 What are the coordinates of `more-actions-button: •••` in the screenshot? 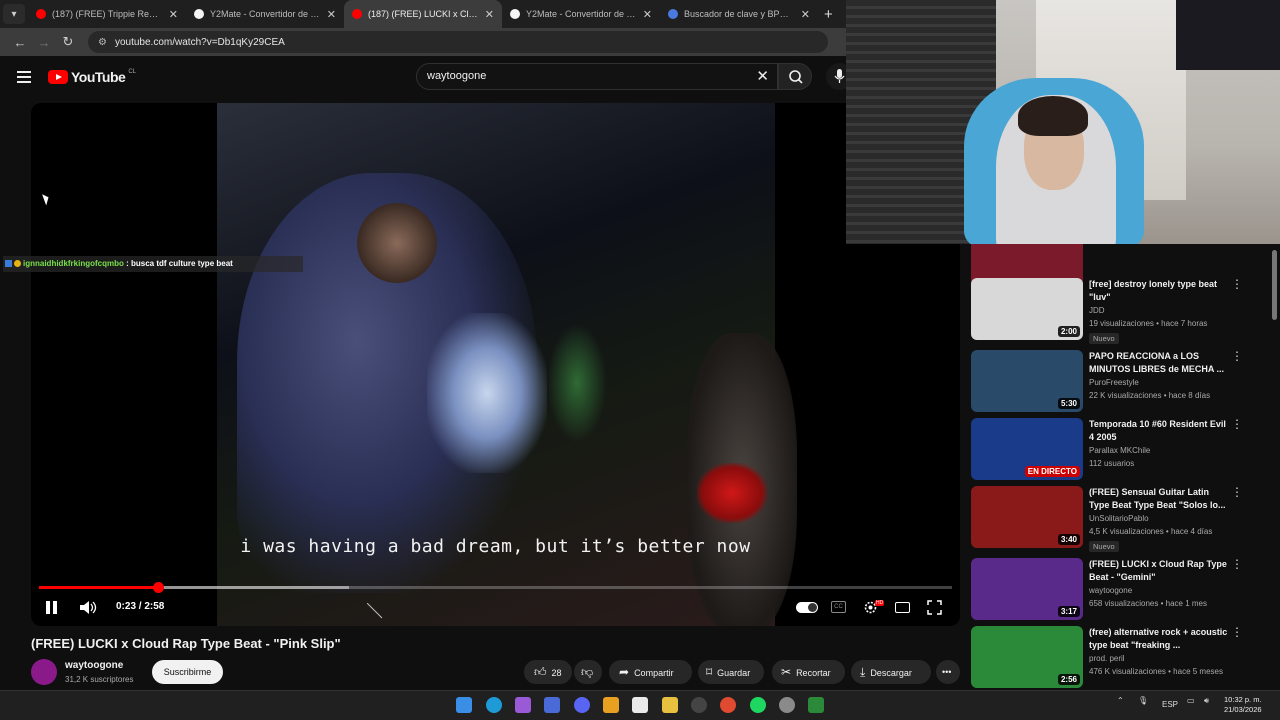 It's located at (948, 672).